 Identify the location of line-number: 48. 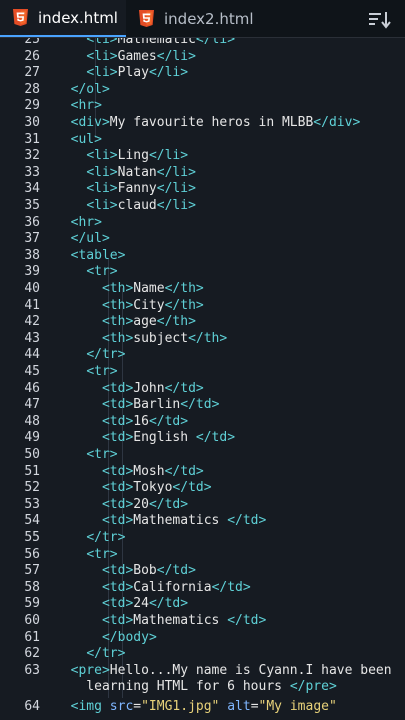
(32, 421).